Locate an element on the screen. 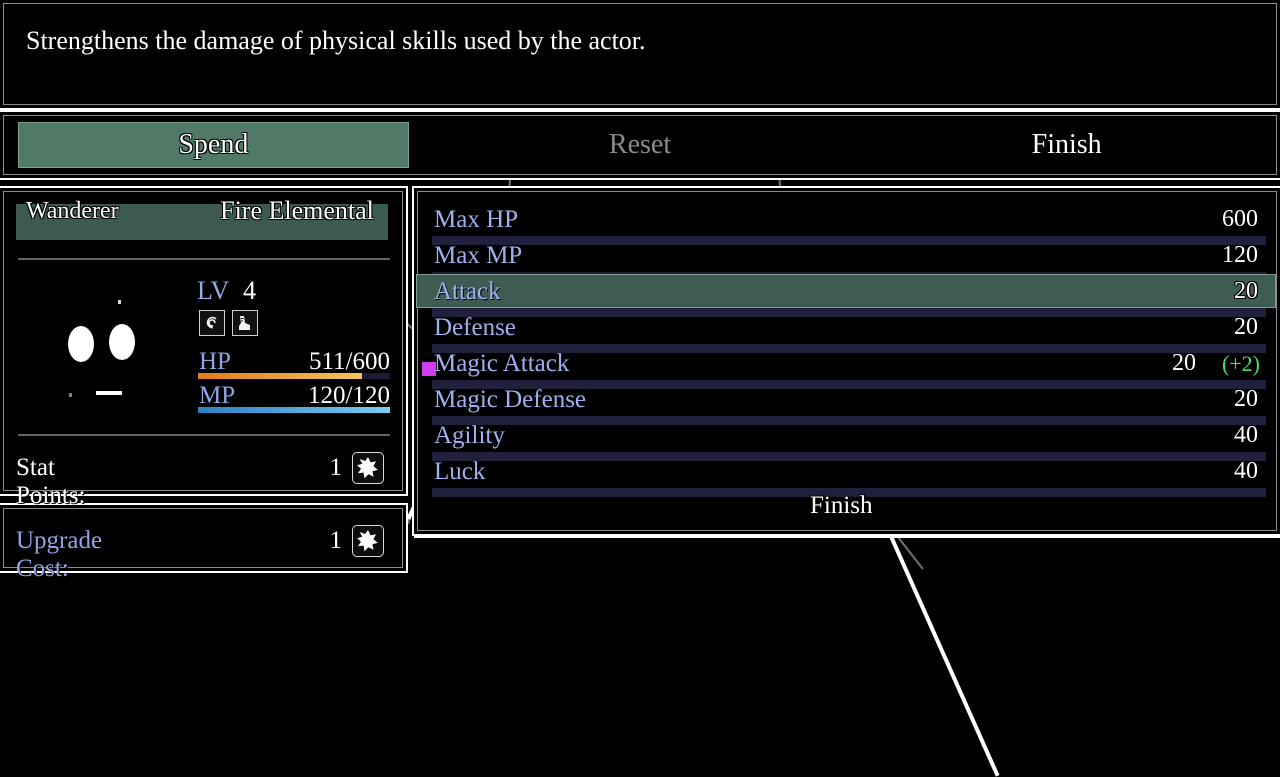  stat-row-label: Magic Attack is located at coordinates (502, 363).